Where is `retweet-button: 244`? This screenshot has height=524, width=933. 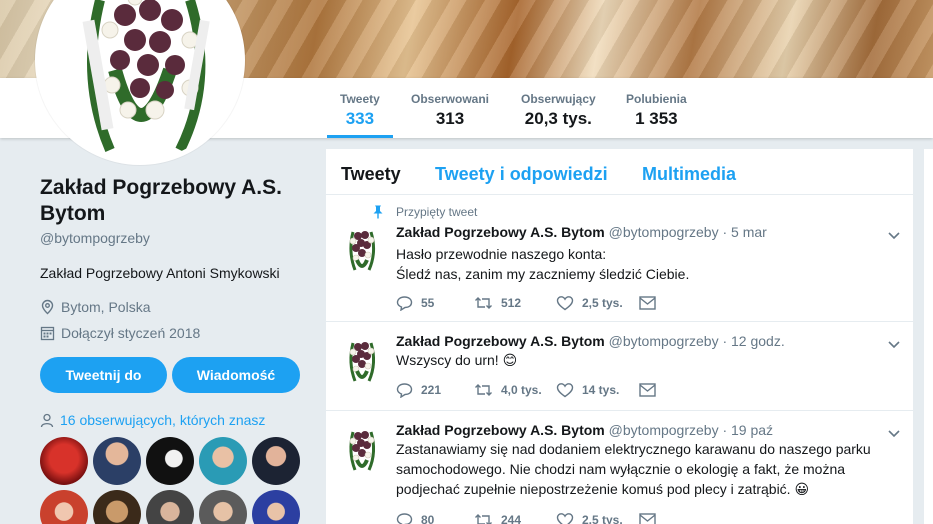
retweet-button: 244 is located at coordinates (515, 518).